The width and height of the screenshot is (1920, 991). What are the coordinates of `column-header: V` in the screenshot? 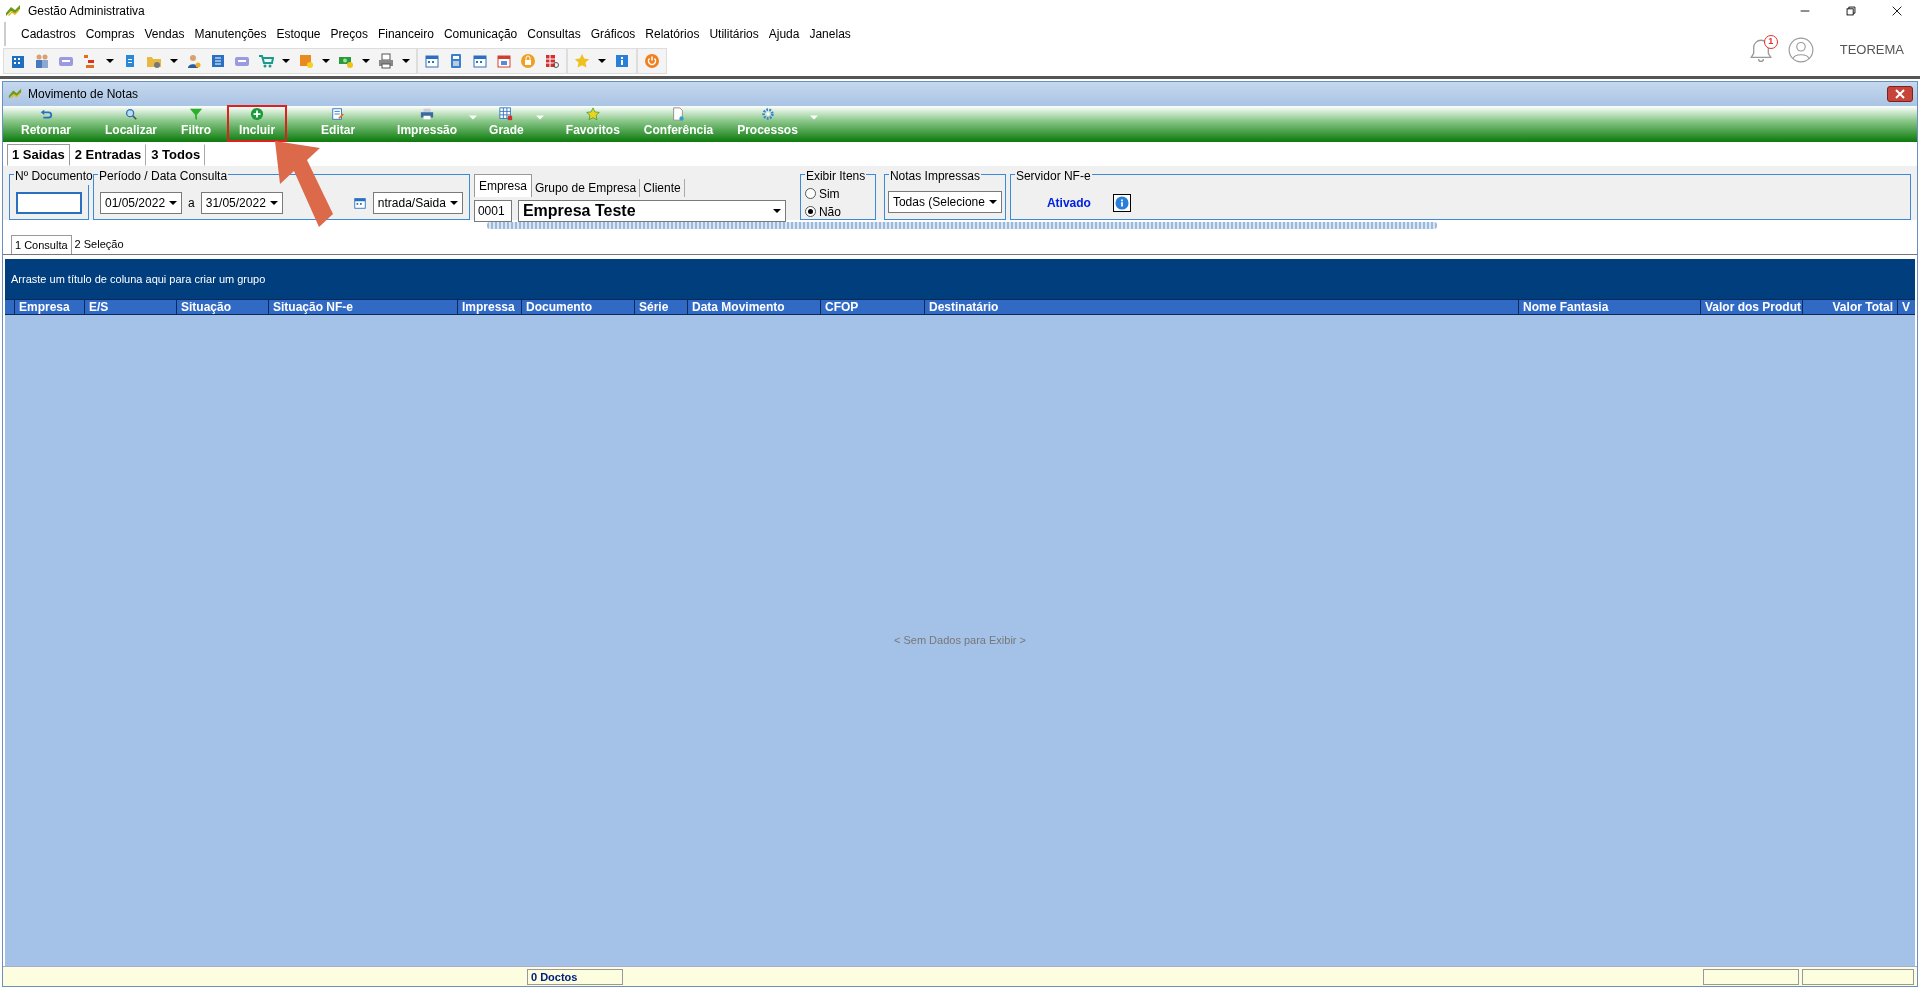 It's located at (1906, 307).